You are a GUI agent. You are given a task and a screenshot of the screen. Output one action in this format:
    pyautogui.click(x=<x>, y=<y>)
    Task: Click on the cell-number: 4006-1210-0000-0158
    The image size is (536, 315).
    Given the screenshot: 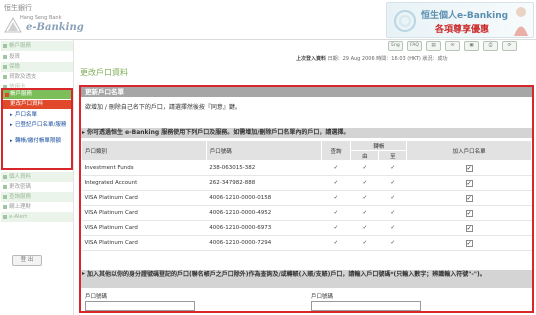 What is the action you would take?
    pyautogui.click(x=263, y=198)
    